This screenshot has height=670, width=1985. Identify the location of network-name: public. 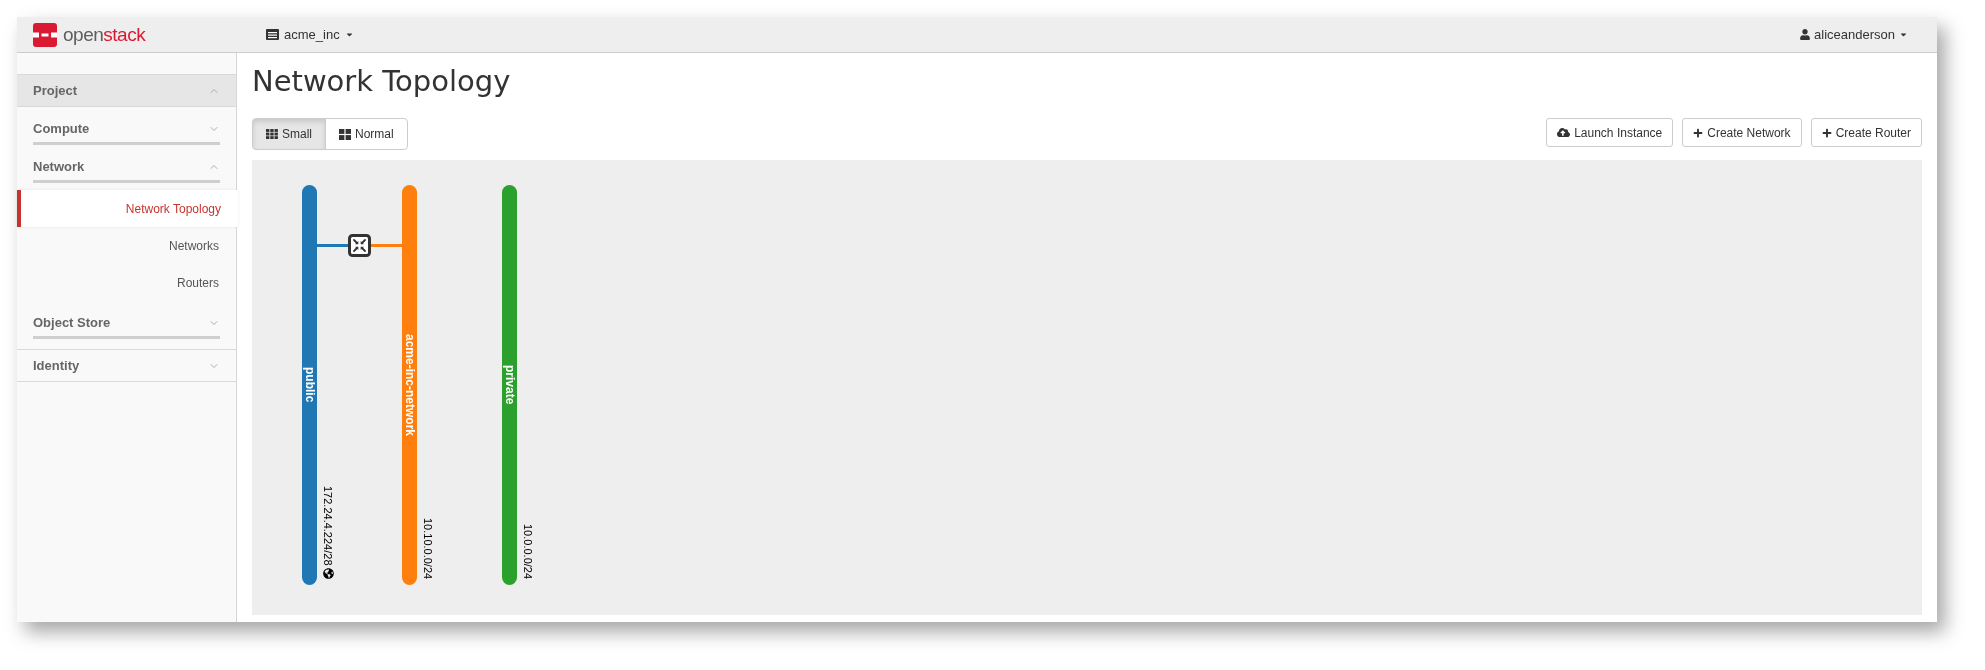
(309, 385).